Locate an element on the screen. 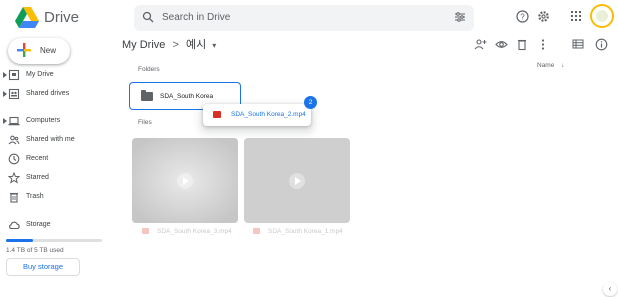  search-bar: Search in Drive is located at coordinates (304, 18).